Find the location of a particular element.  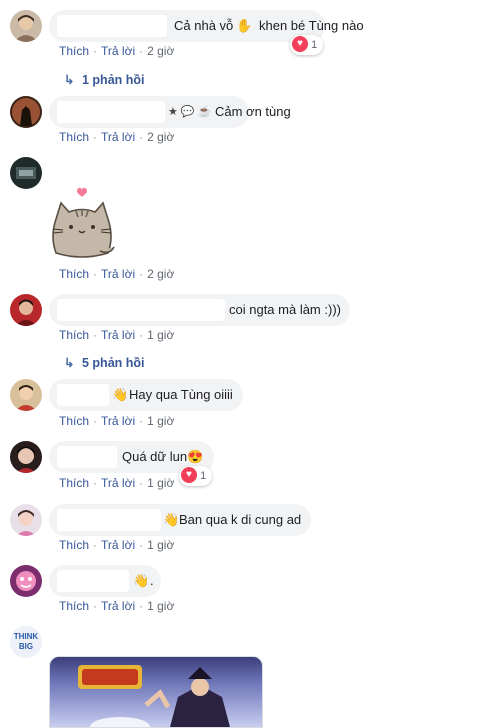

comment-bubble: Cả nhà vỗ ✋ khen bé Tùng nào is located at coordinates (206, 26).